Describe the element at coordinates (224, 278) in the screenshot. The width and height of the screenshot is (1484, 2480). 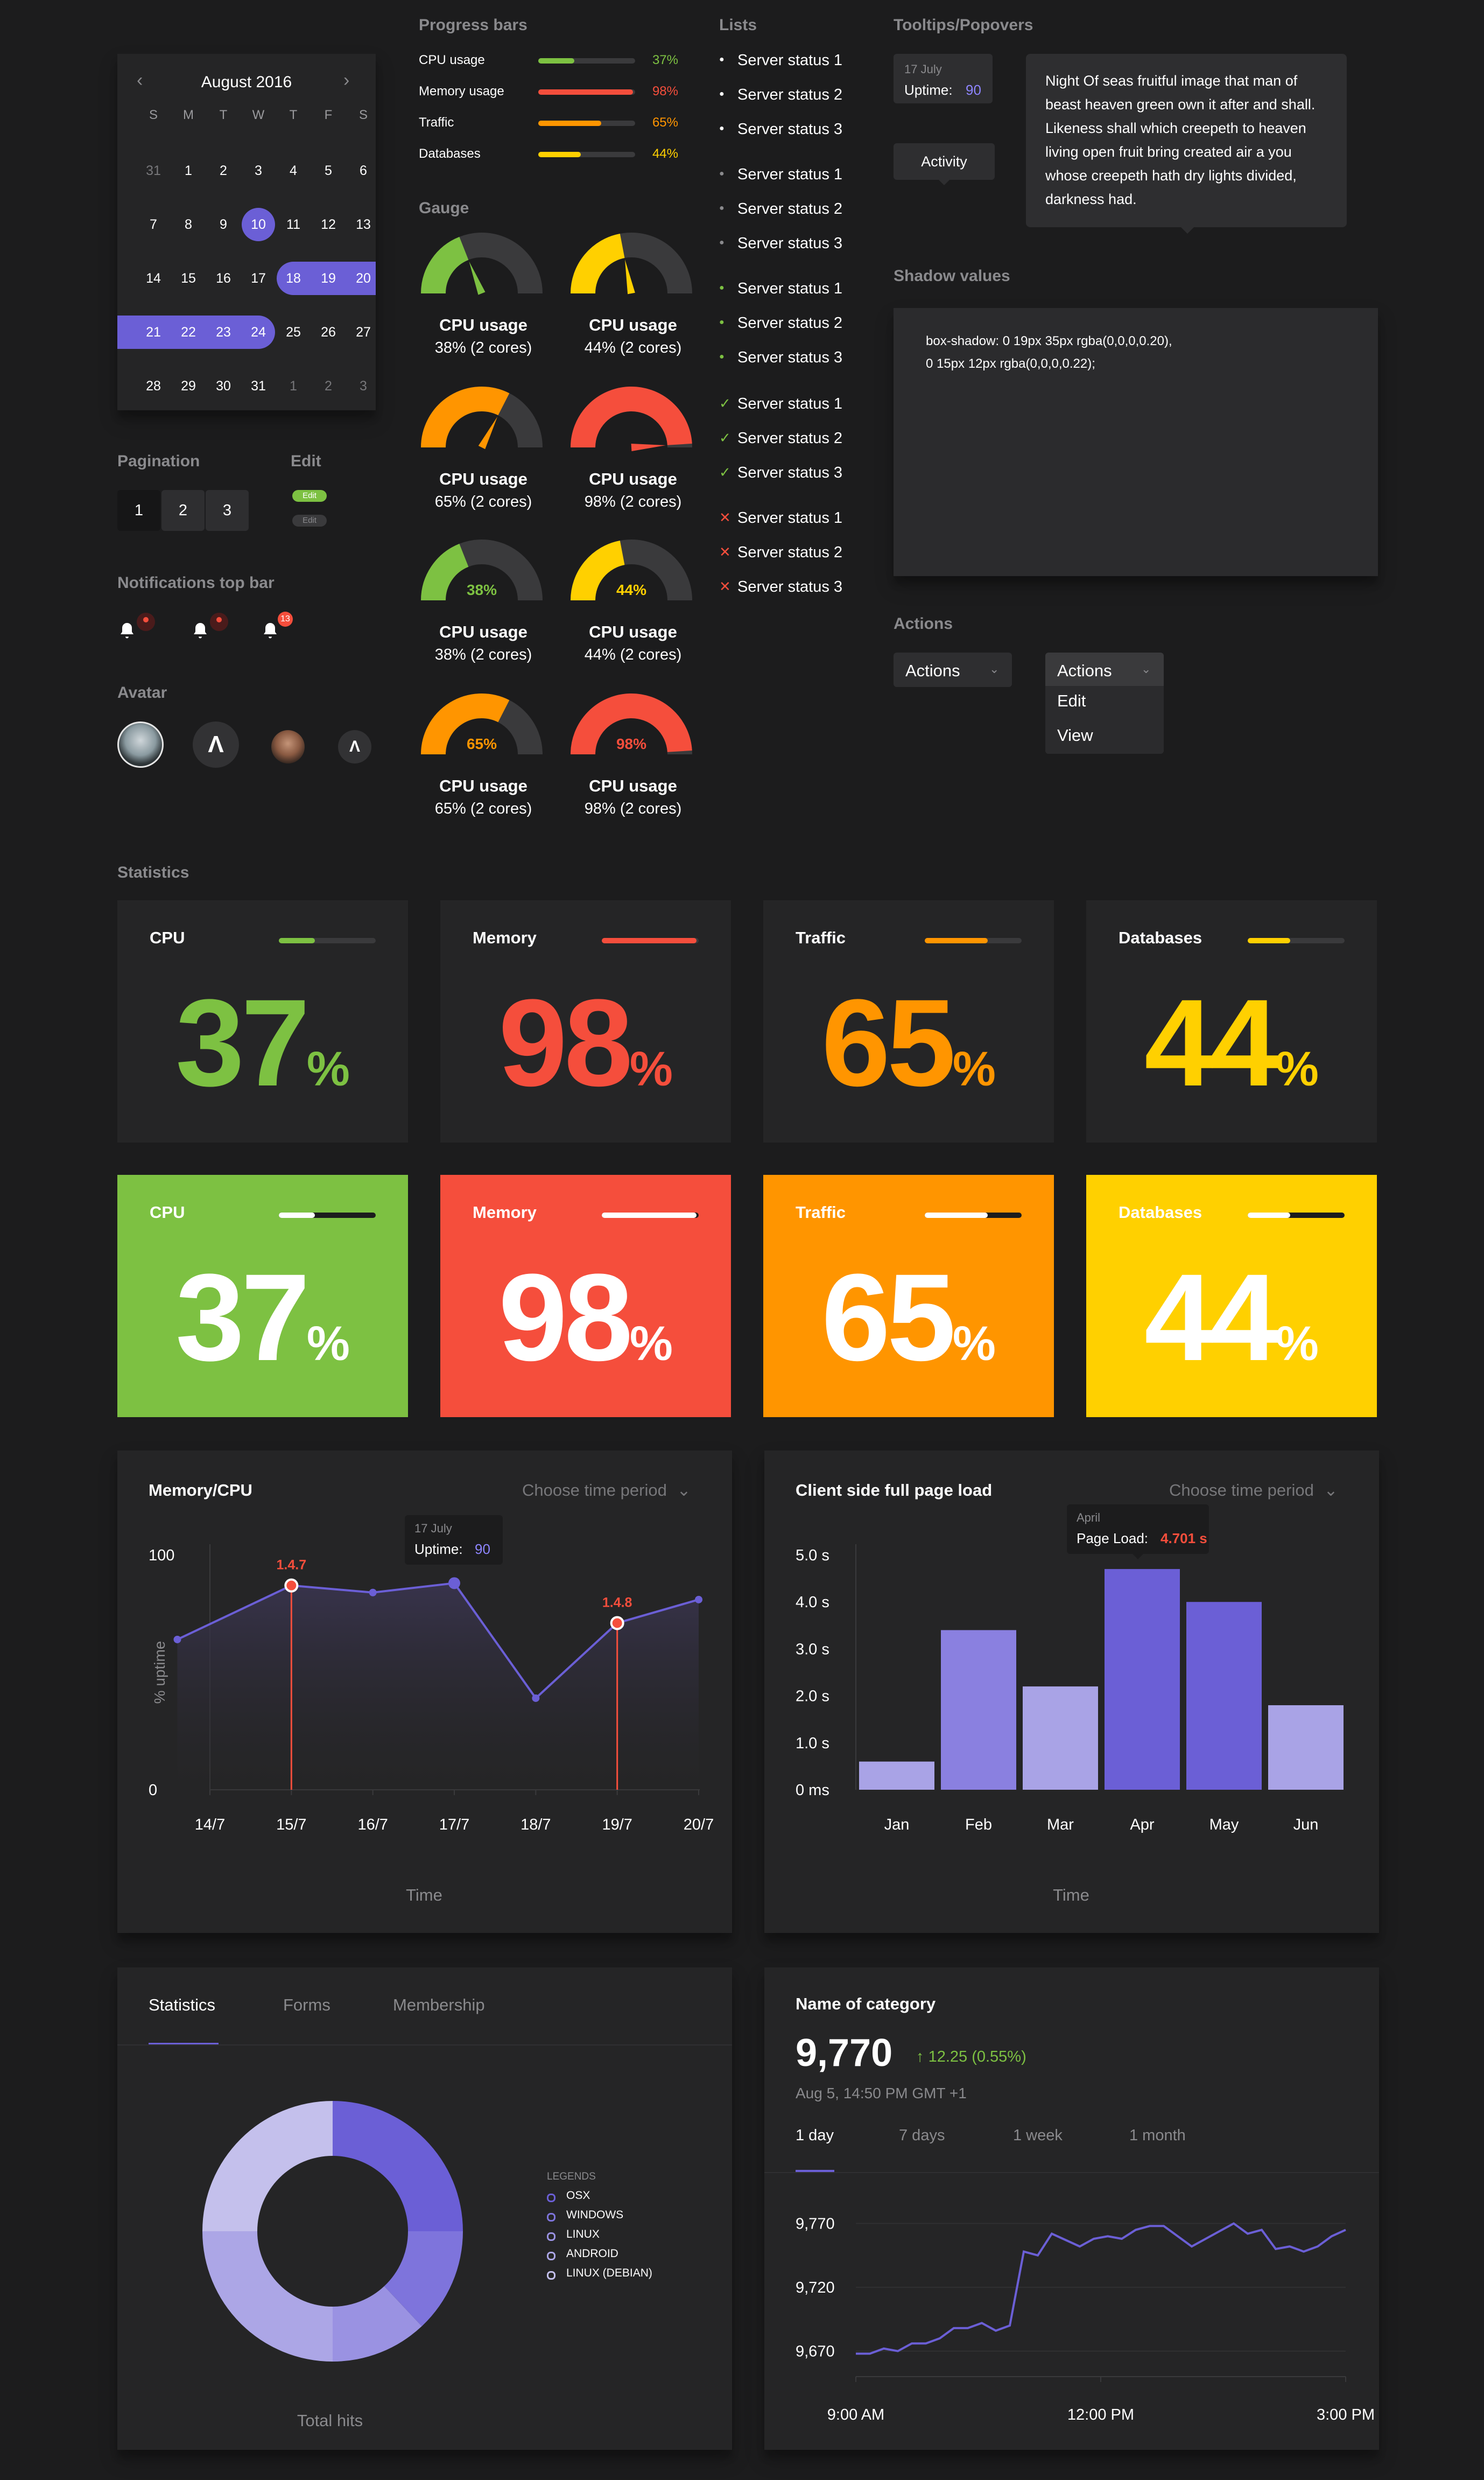
I see `calendar-day: 16` at that location.